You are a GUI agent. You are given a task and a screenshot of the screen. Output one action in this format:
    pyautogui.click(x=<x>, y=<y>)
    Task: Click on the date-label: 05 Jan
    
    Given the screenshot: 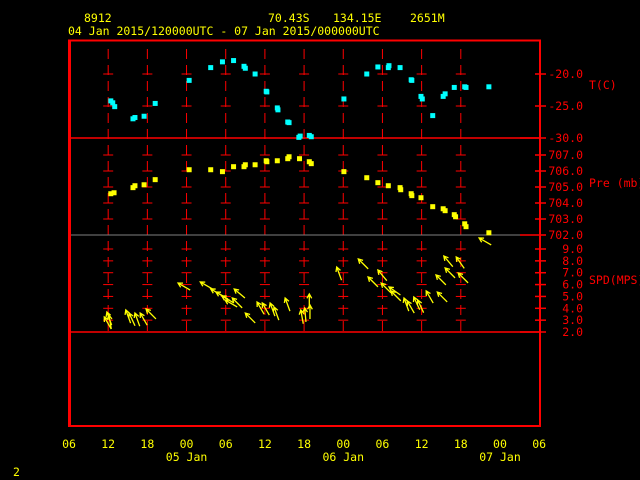 What is the action you would take?
    pyautogui.click(x=187, y=457)
    